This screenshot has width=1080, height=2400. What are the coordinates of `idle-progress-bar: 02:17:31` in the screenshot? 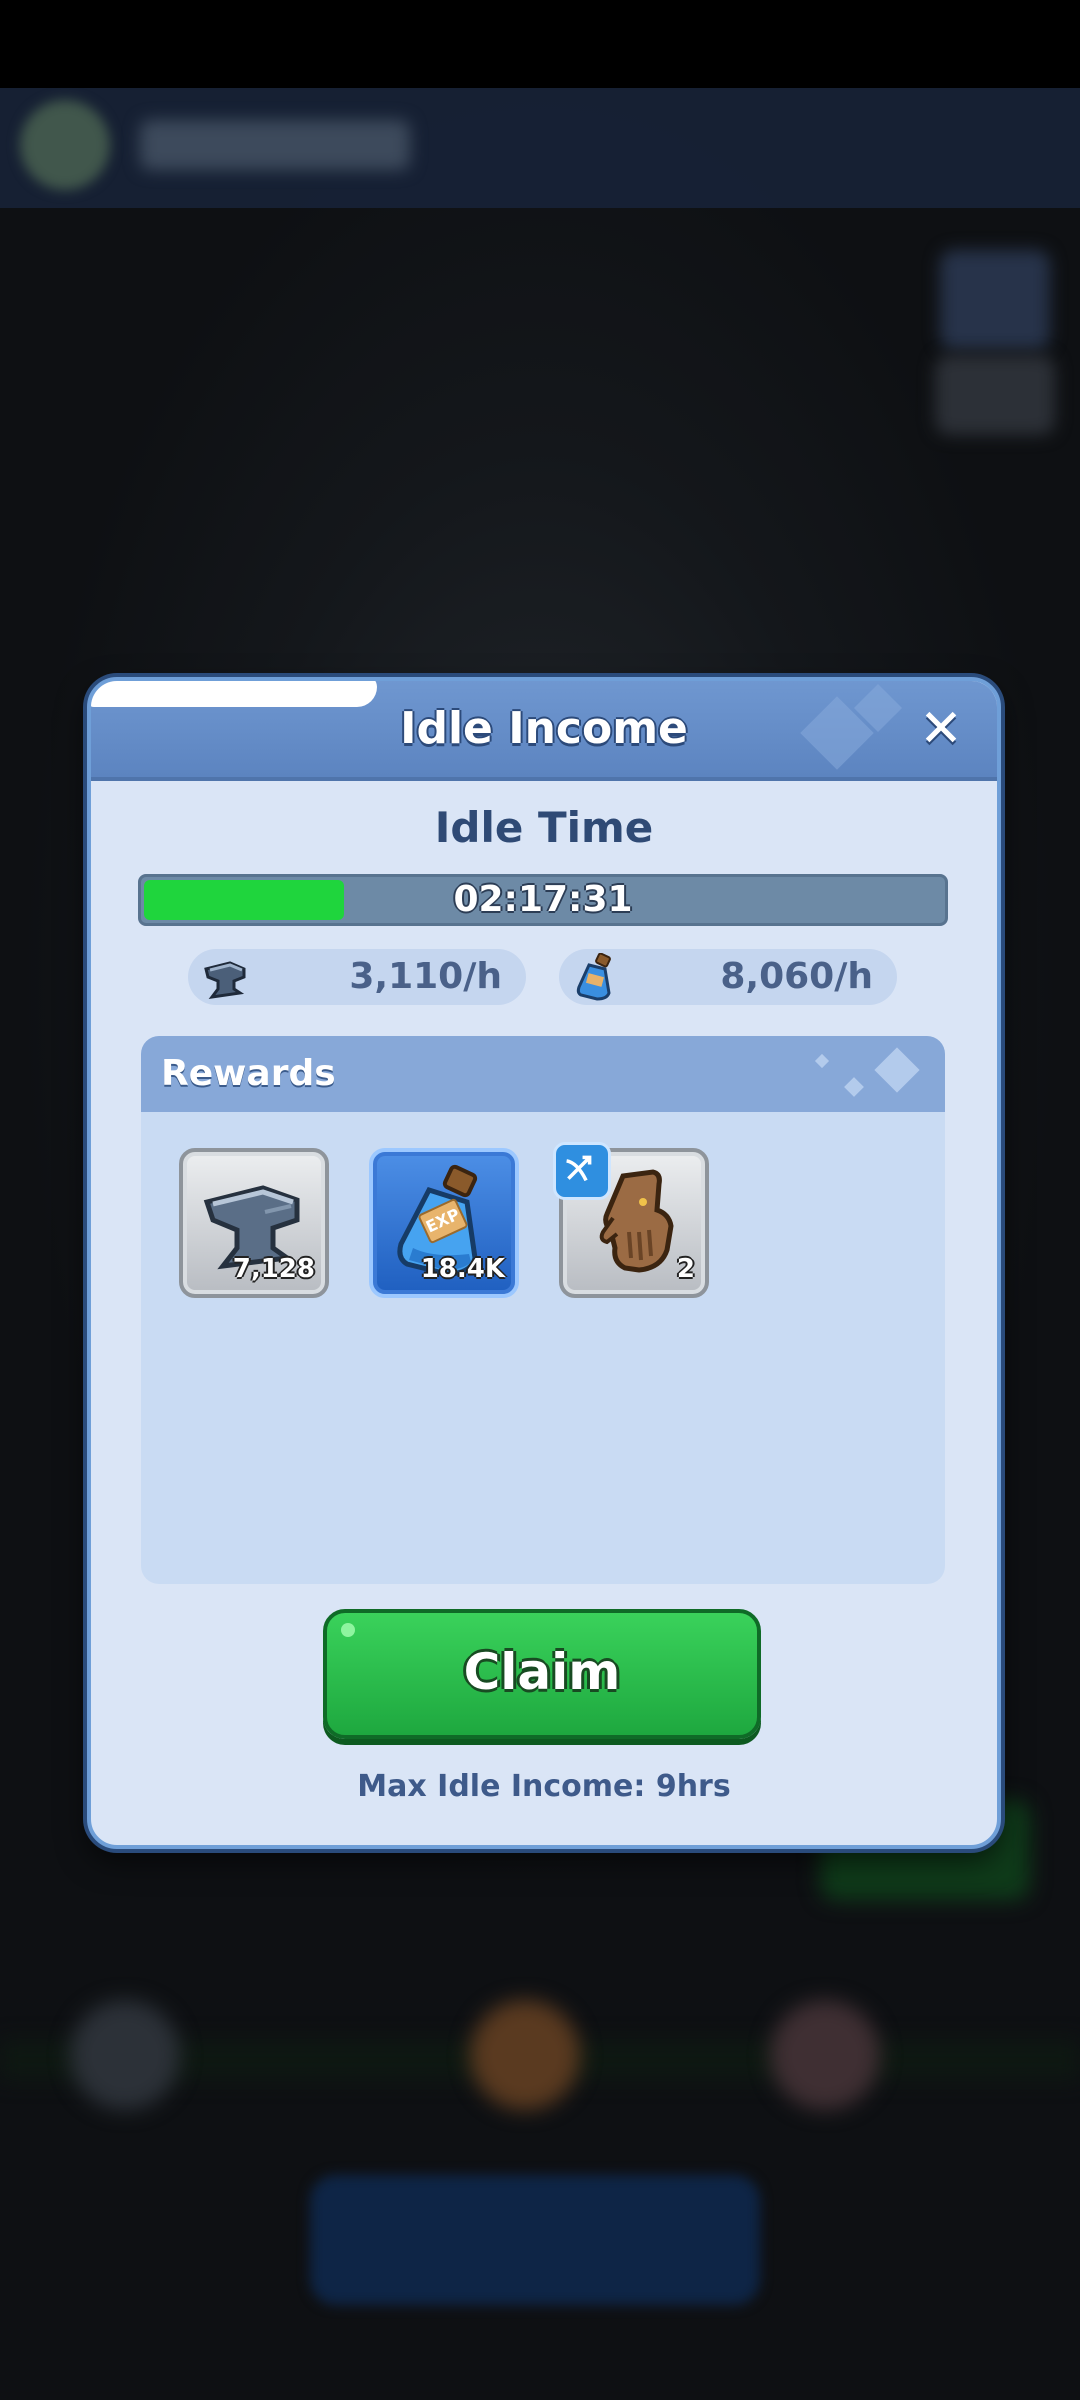 It's located at (543, 900).